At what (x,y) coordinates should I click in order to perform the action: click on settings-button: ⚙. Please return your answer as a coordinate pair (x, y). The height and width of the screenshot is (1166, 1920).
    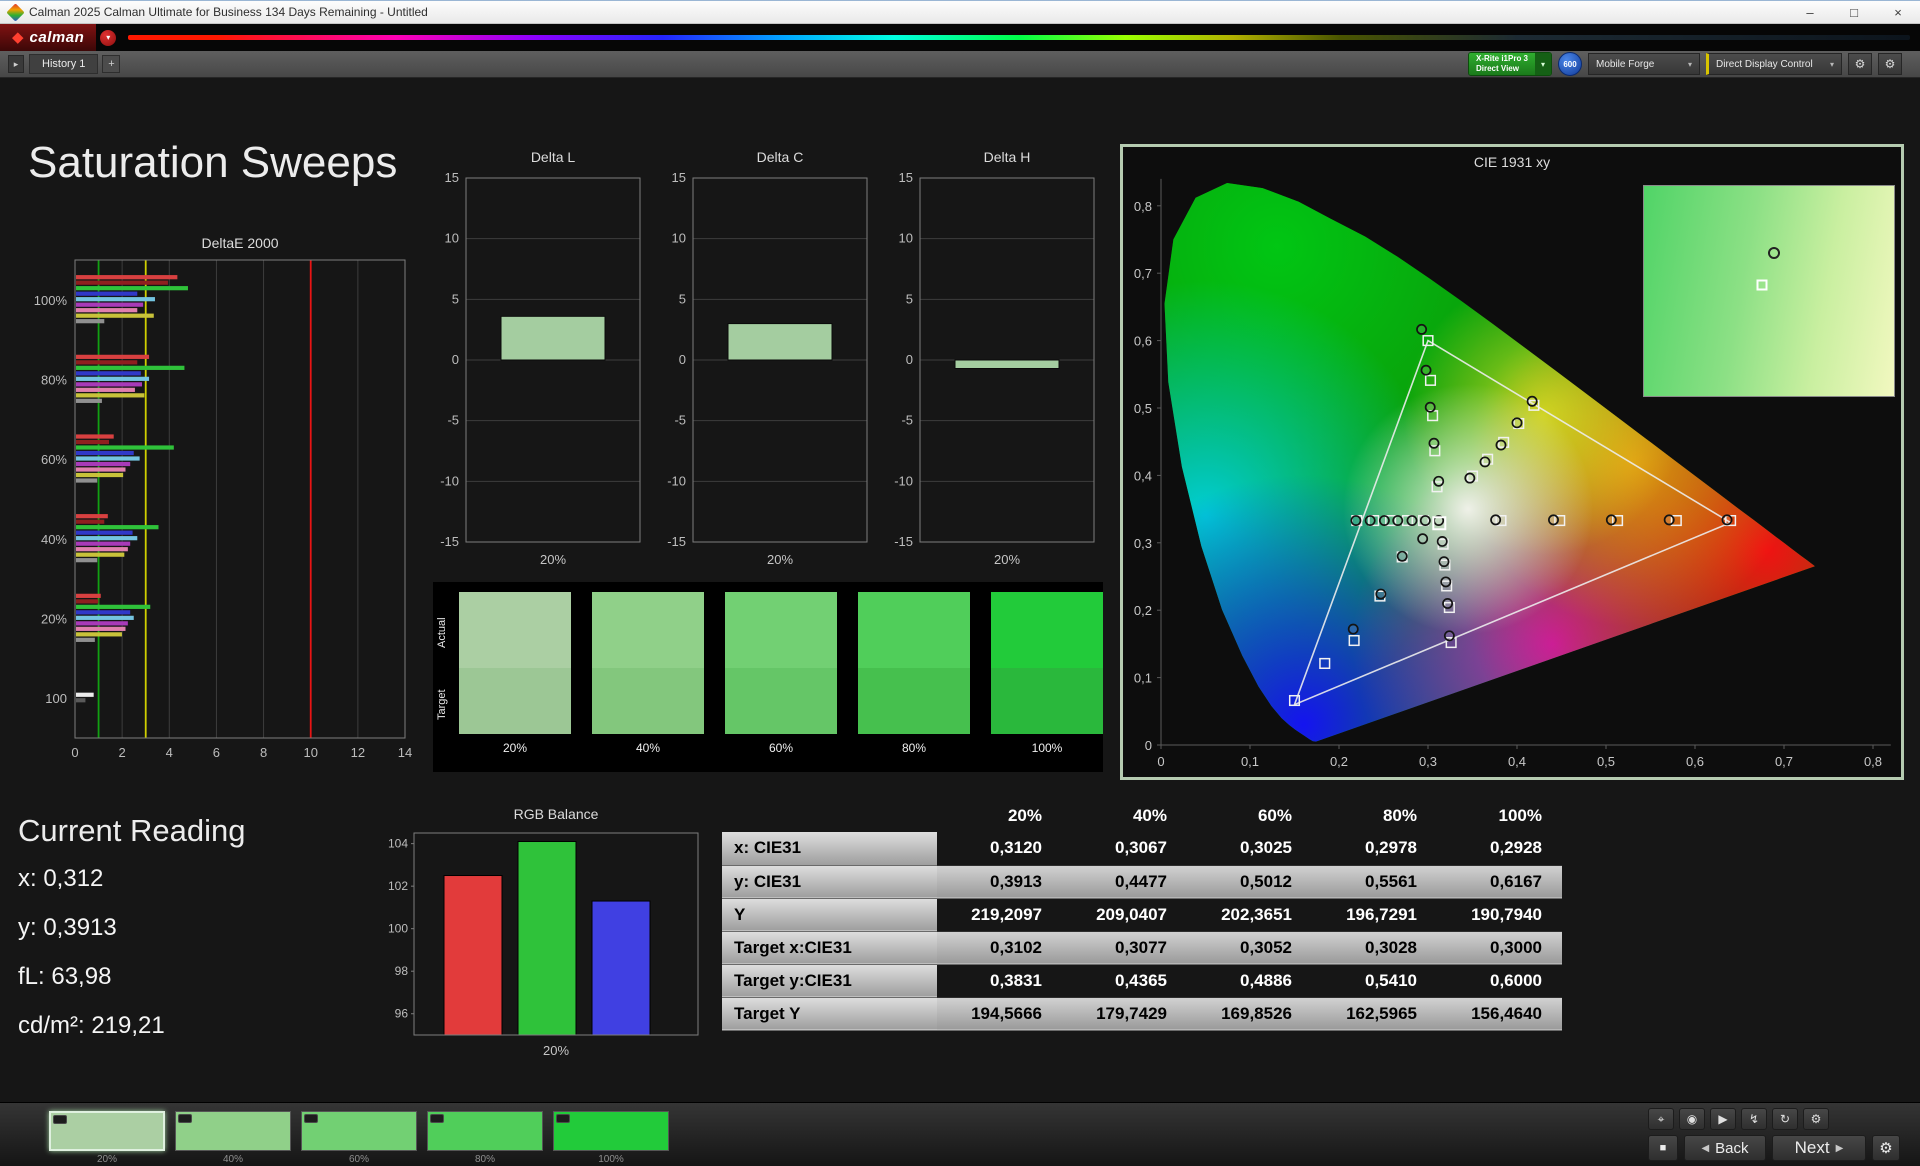
    Looking at the image, I should click on (1816, 1119).